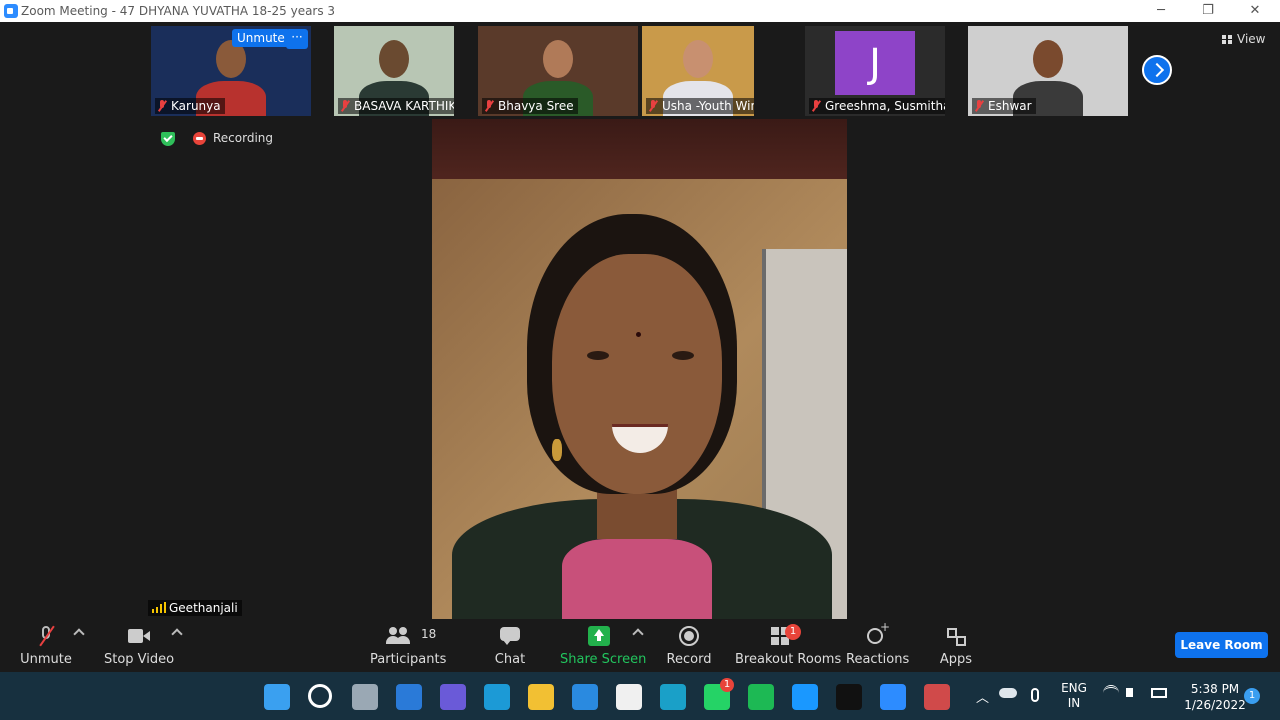 This screenshot has height=720, width=1280. Describe the element at coordinates (408, 659) in the screenshot. I see `participants-label: Participants` at that location.